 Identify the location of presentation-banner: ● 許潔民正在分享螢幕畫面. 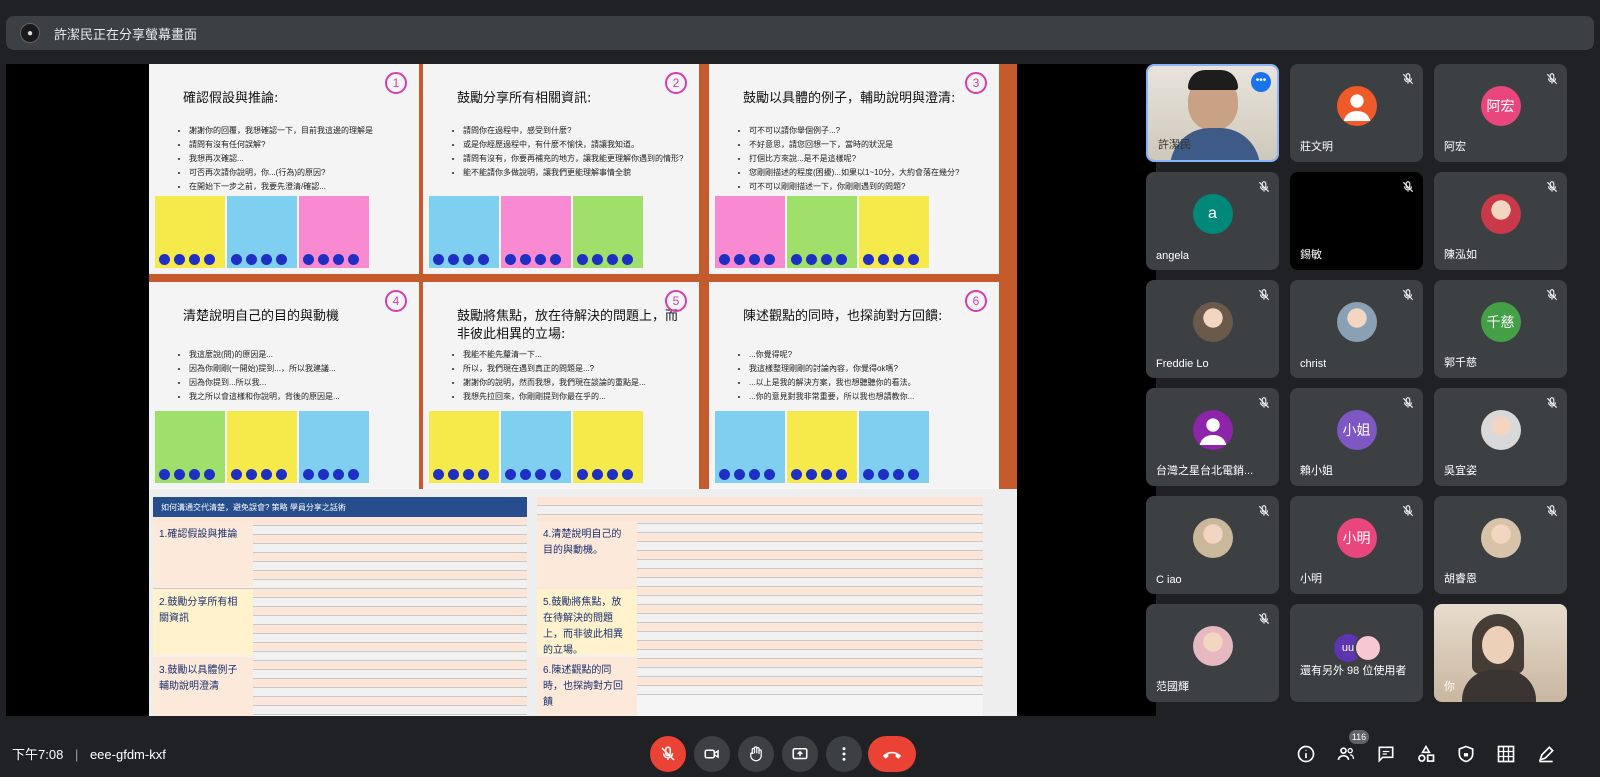
(800, 33).